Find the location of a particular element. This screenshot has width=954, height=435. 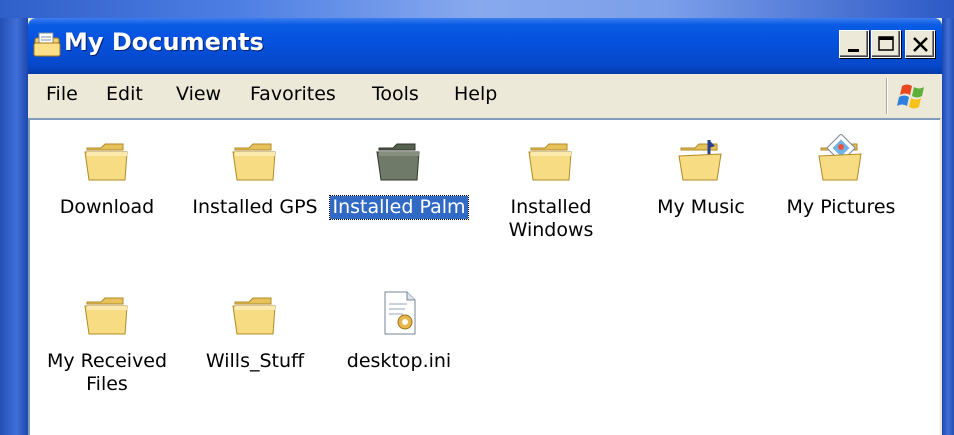

item-wills-stuff: Wills_Stuff is located at coordinates (255, 330).